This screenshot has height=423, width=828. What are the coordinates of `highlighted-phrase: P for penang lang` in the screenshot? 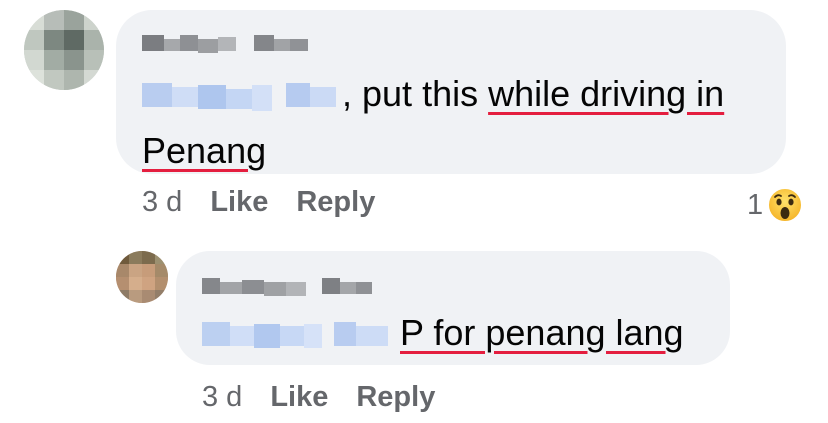 It's located at (542, 332).